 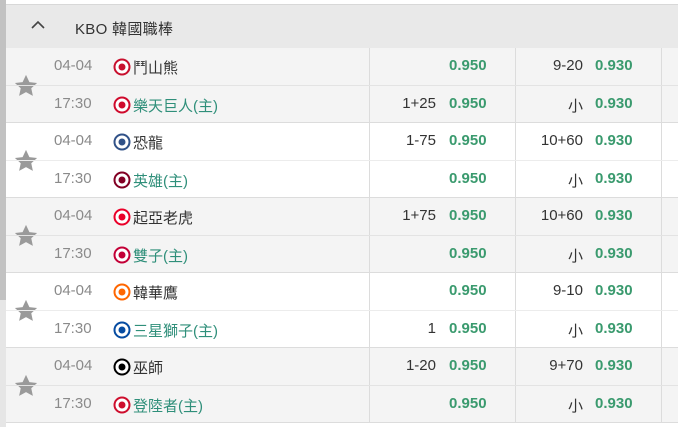 What do you see at coordinates (155, 292) in the screenshot?
I see `team-name-away: 韓華鷹` at bounding box center [155, 292].